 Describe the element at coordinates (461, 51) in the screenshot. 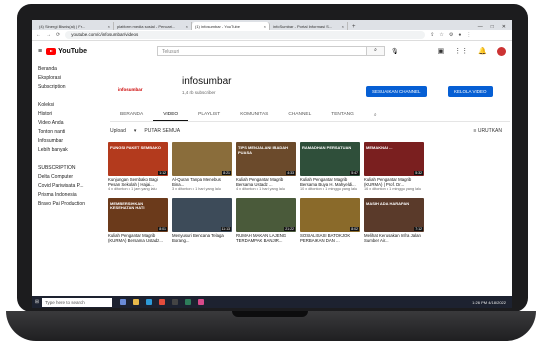

I see `apps-icon: ⋮⋮` at that location.